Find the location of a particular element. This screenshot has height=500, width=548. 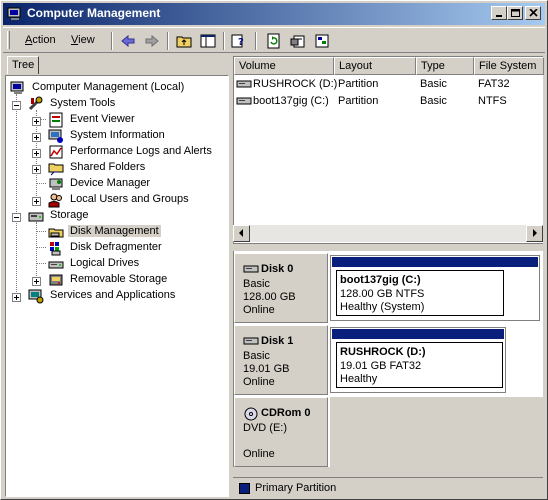

removable-storage-icon is located at coordinates (56, 280).